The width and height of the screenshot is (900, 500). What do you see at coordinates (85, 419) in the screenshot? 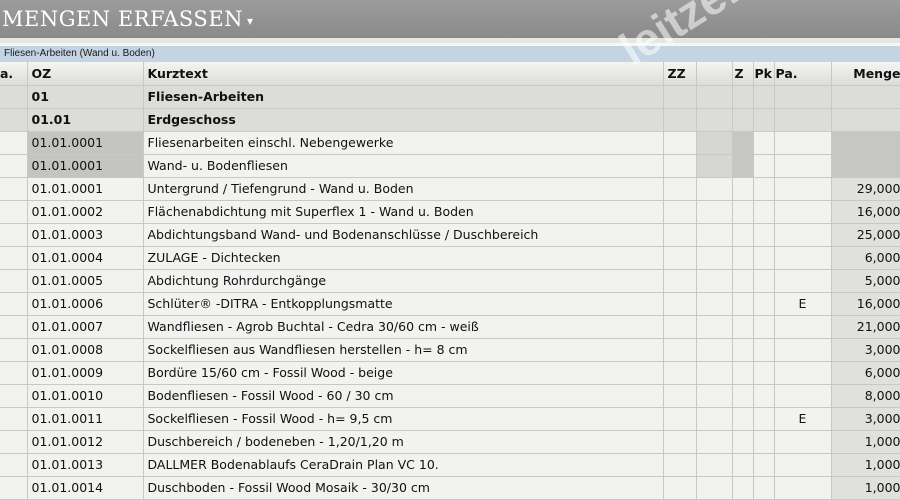
I see `cell-oz: 01.01.0011` at bounding box center [85, 419].